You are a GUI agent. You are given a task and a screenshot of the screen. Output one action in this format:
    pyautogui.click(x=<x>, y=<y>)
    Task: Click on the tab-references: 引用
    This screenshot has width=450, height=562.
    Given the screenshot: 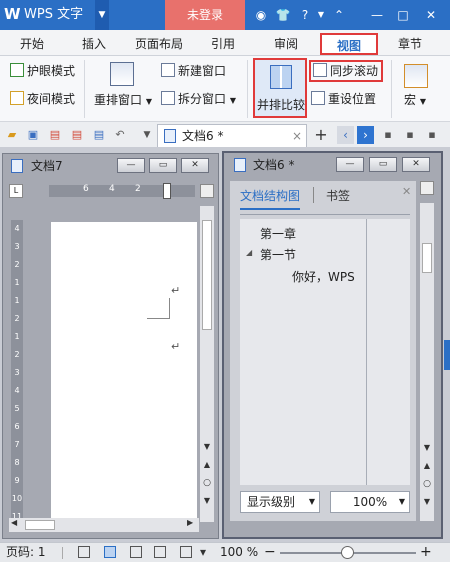 What is the action you would take?
    pyautogui.click(x=223, y=44)
    